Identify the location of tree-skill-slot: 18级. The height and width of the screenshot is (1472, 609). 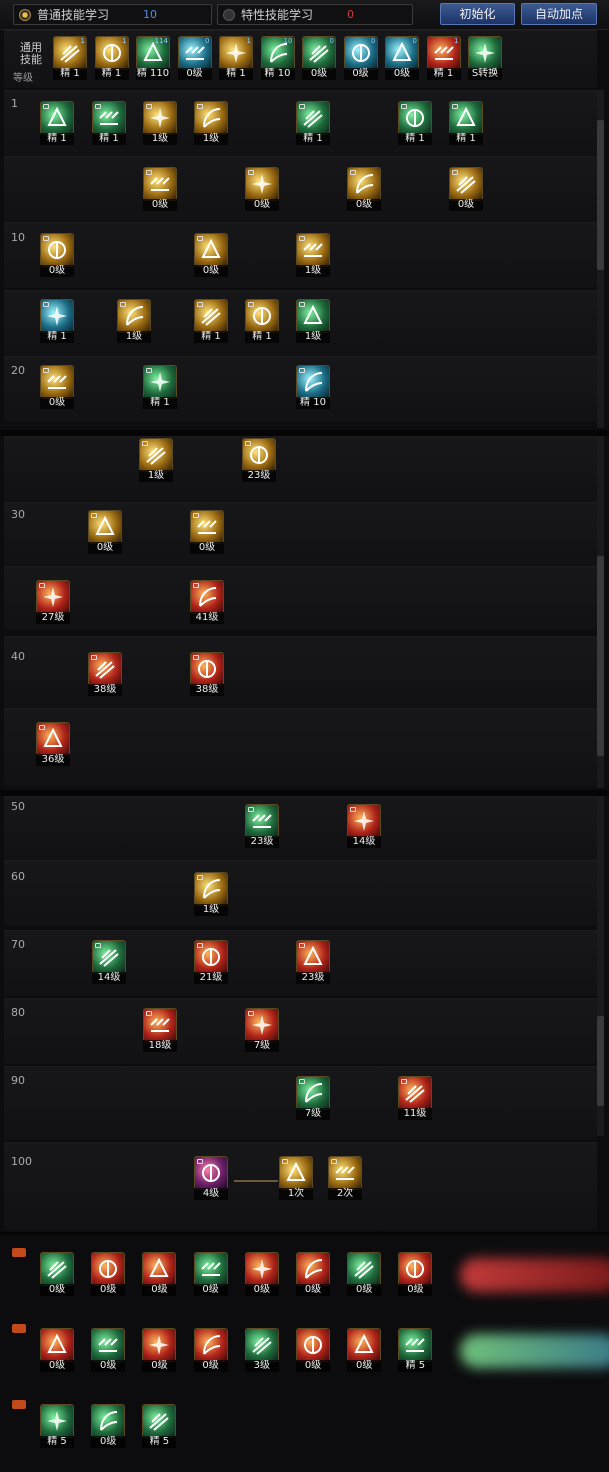
(160, 1030).